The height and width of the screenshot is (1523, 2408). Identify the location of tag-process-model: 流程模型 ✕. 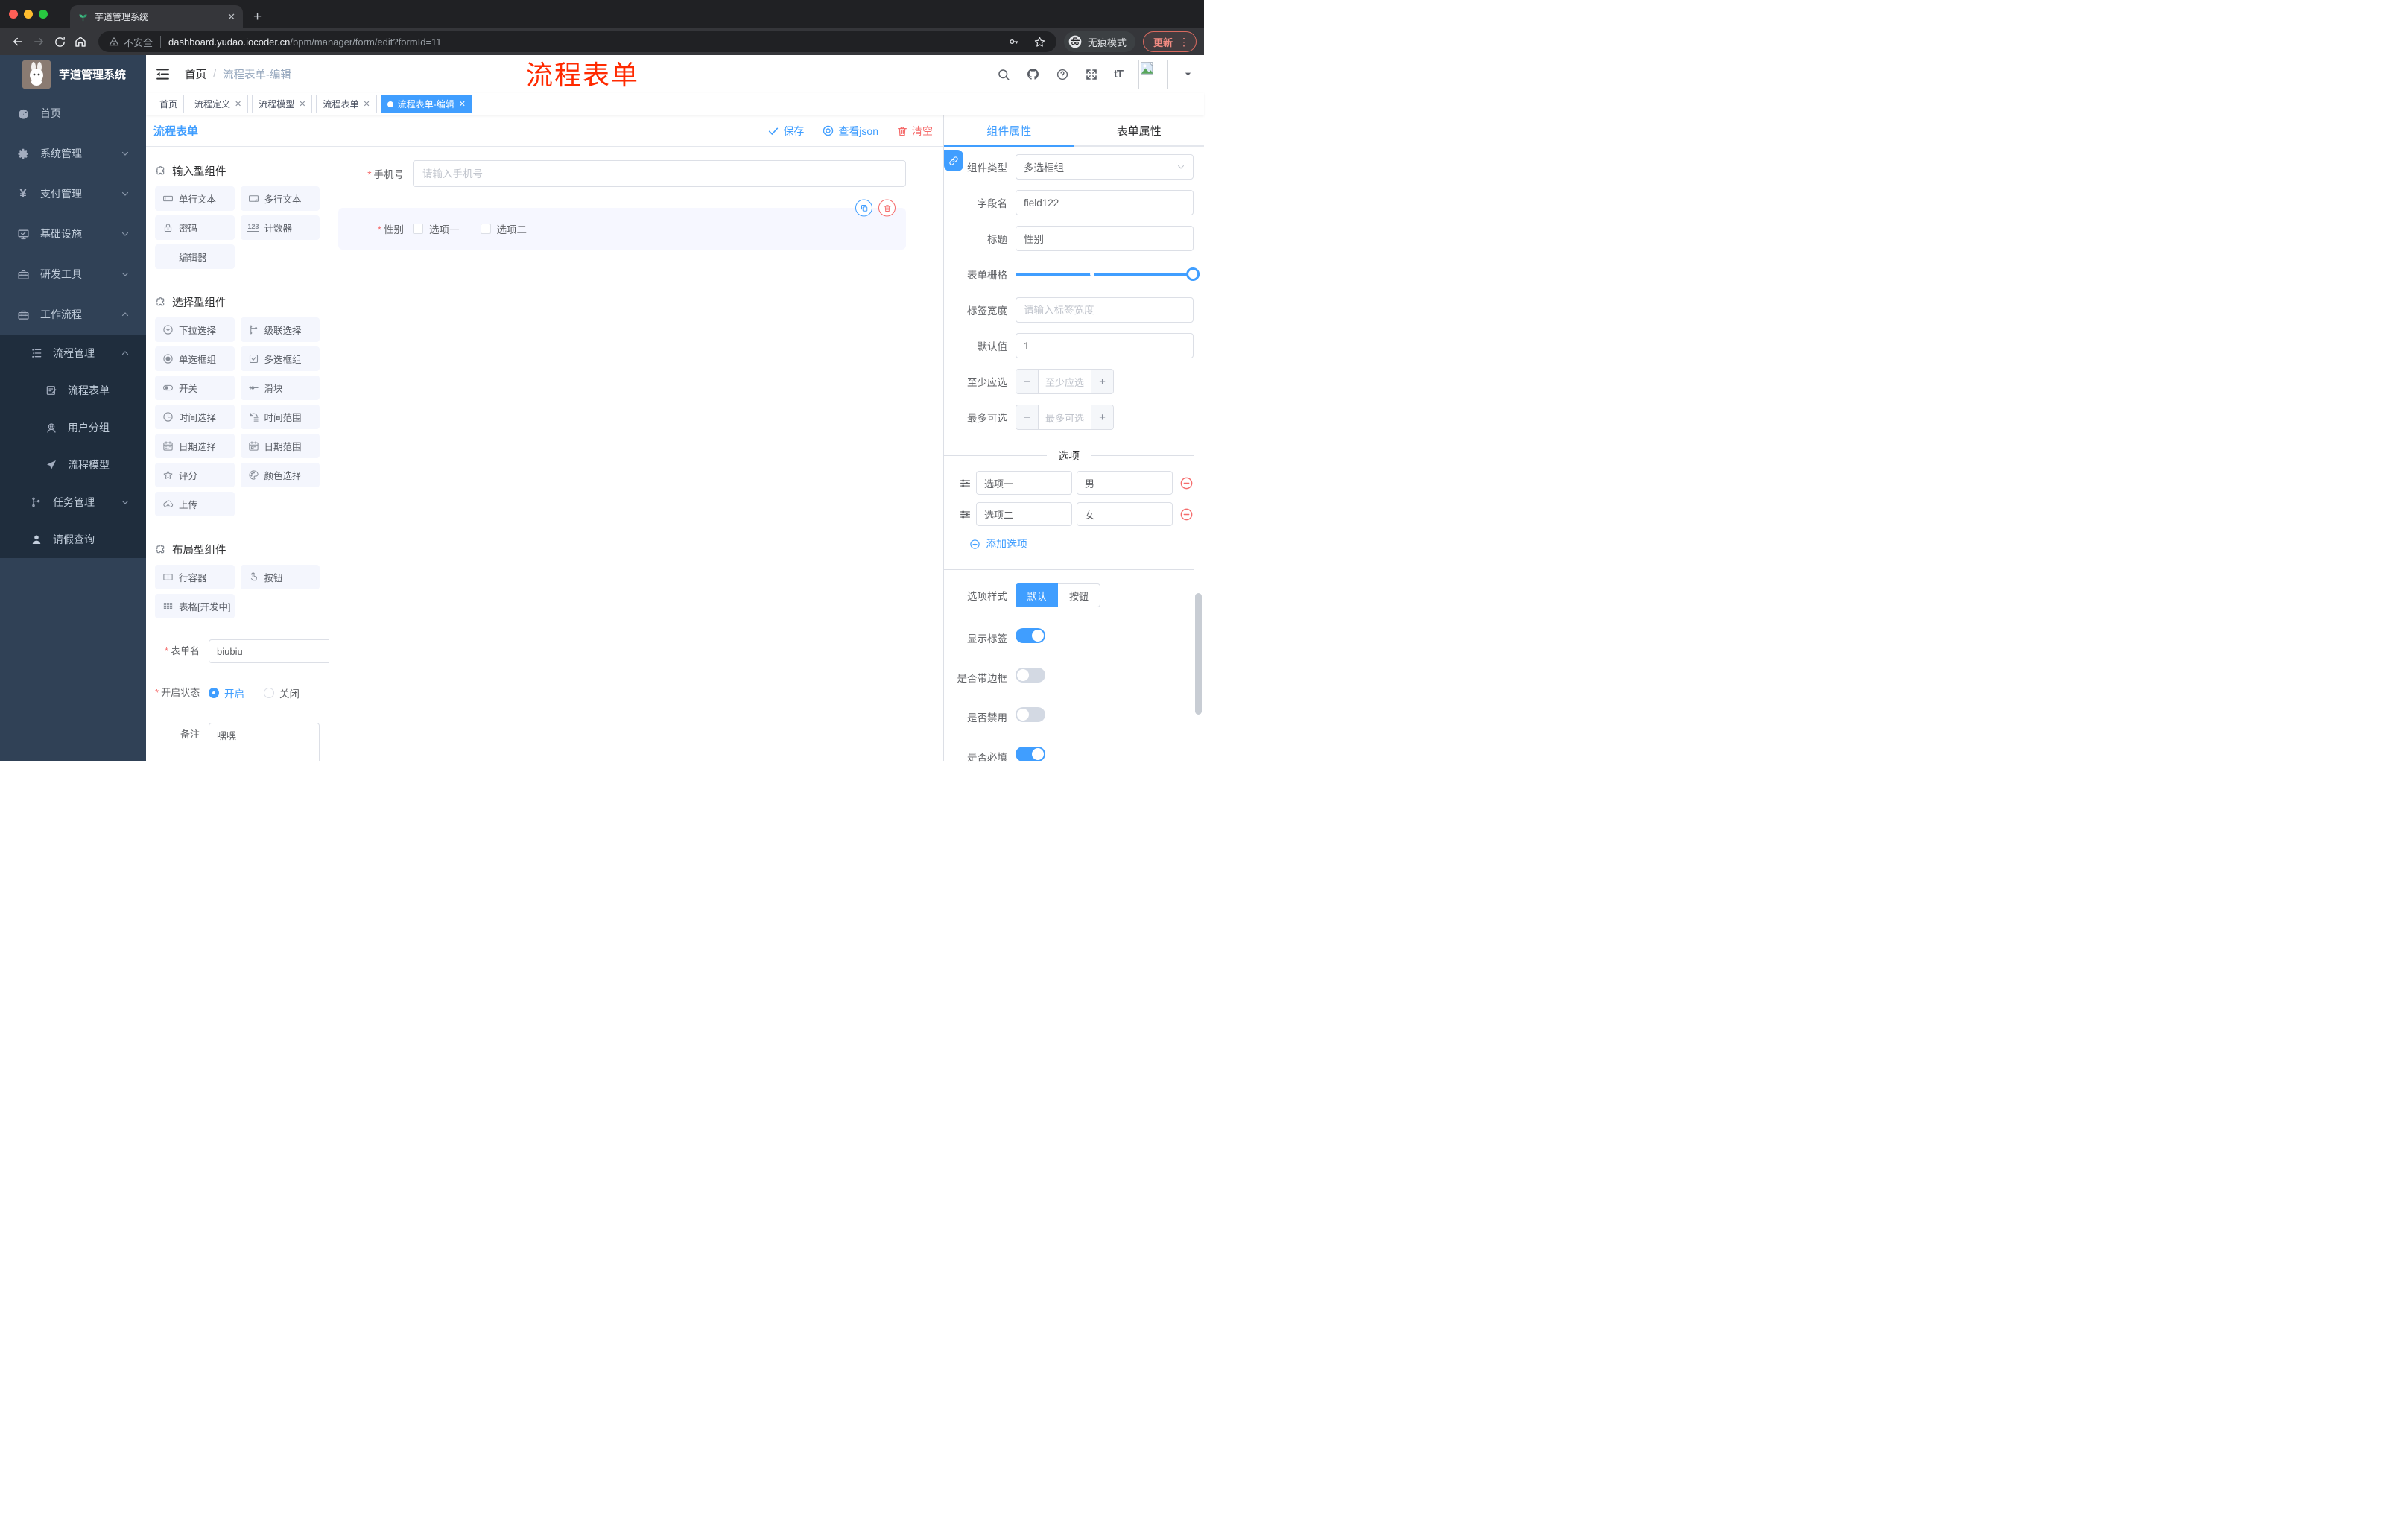
(282, 104).